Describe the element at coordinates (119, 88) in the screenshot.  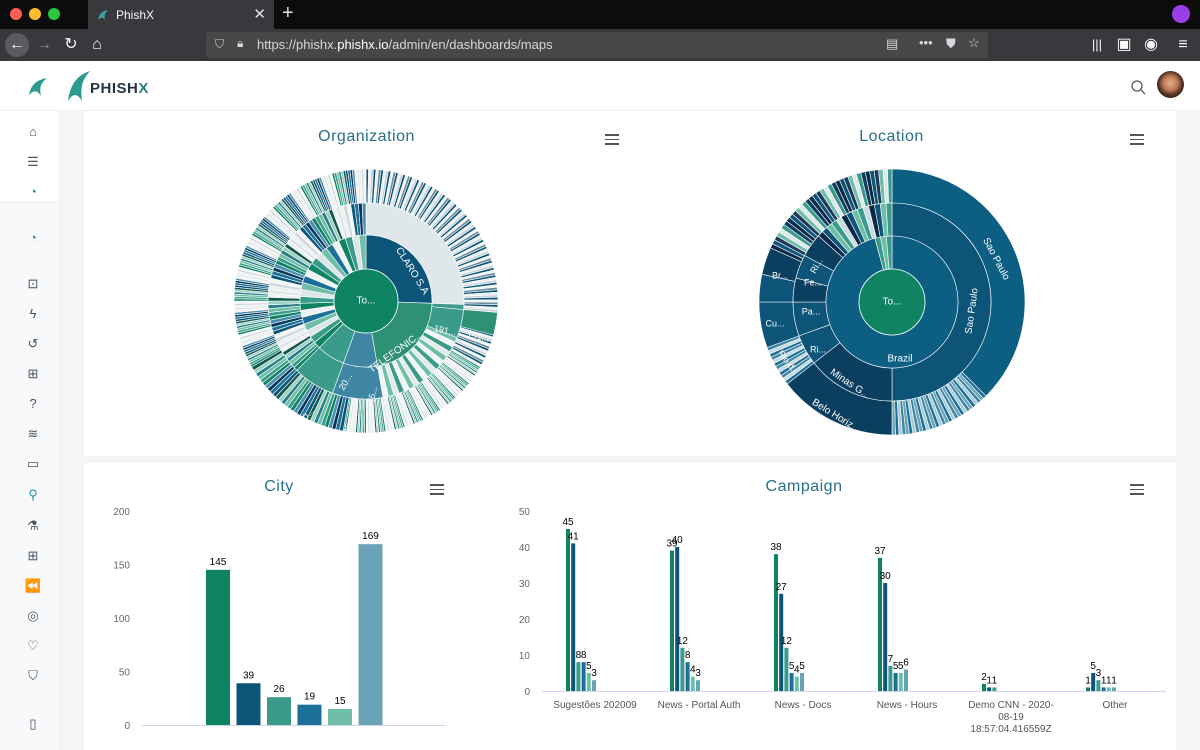
I see `brand-name: PHISHX` at that location.